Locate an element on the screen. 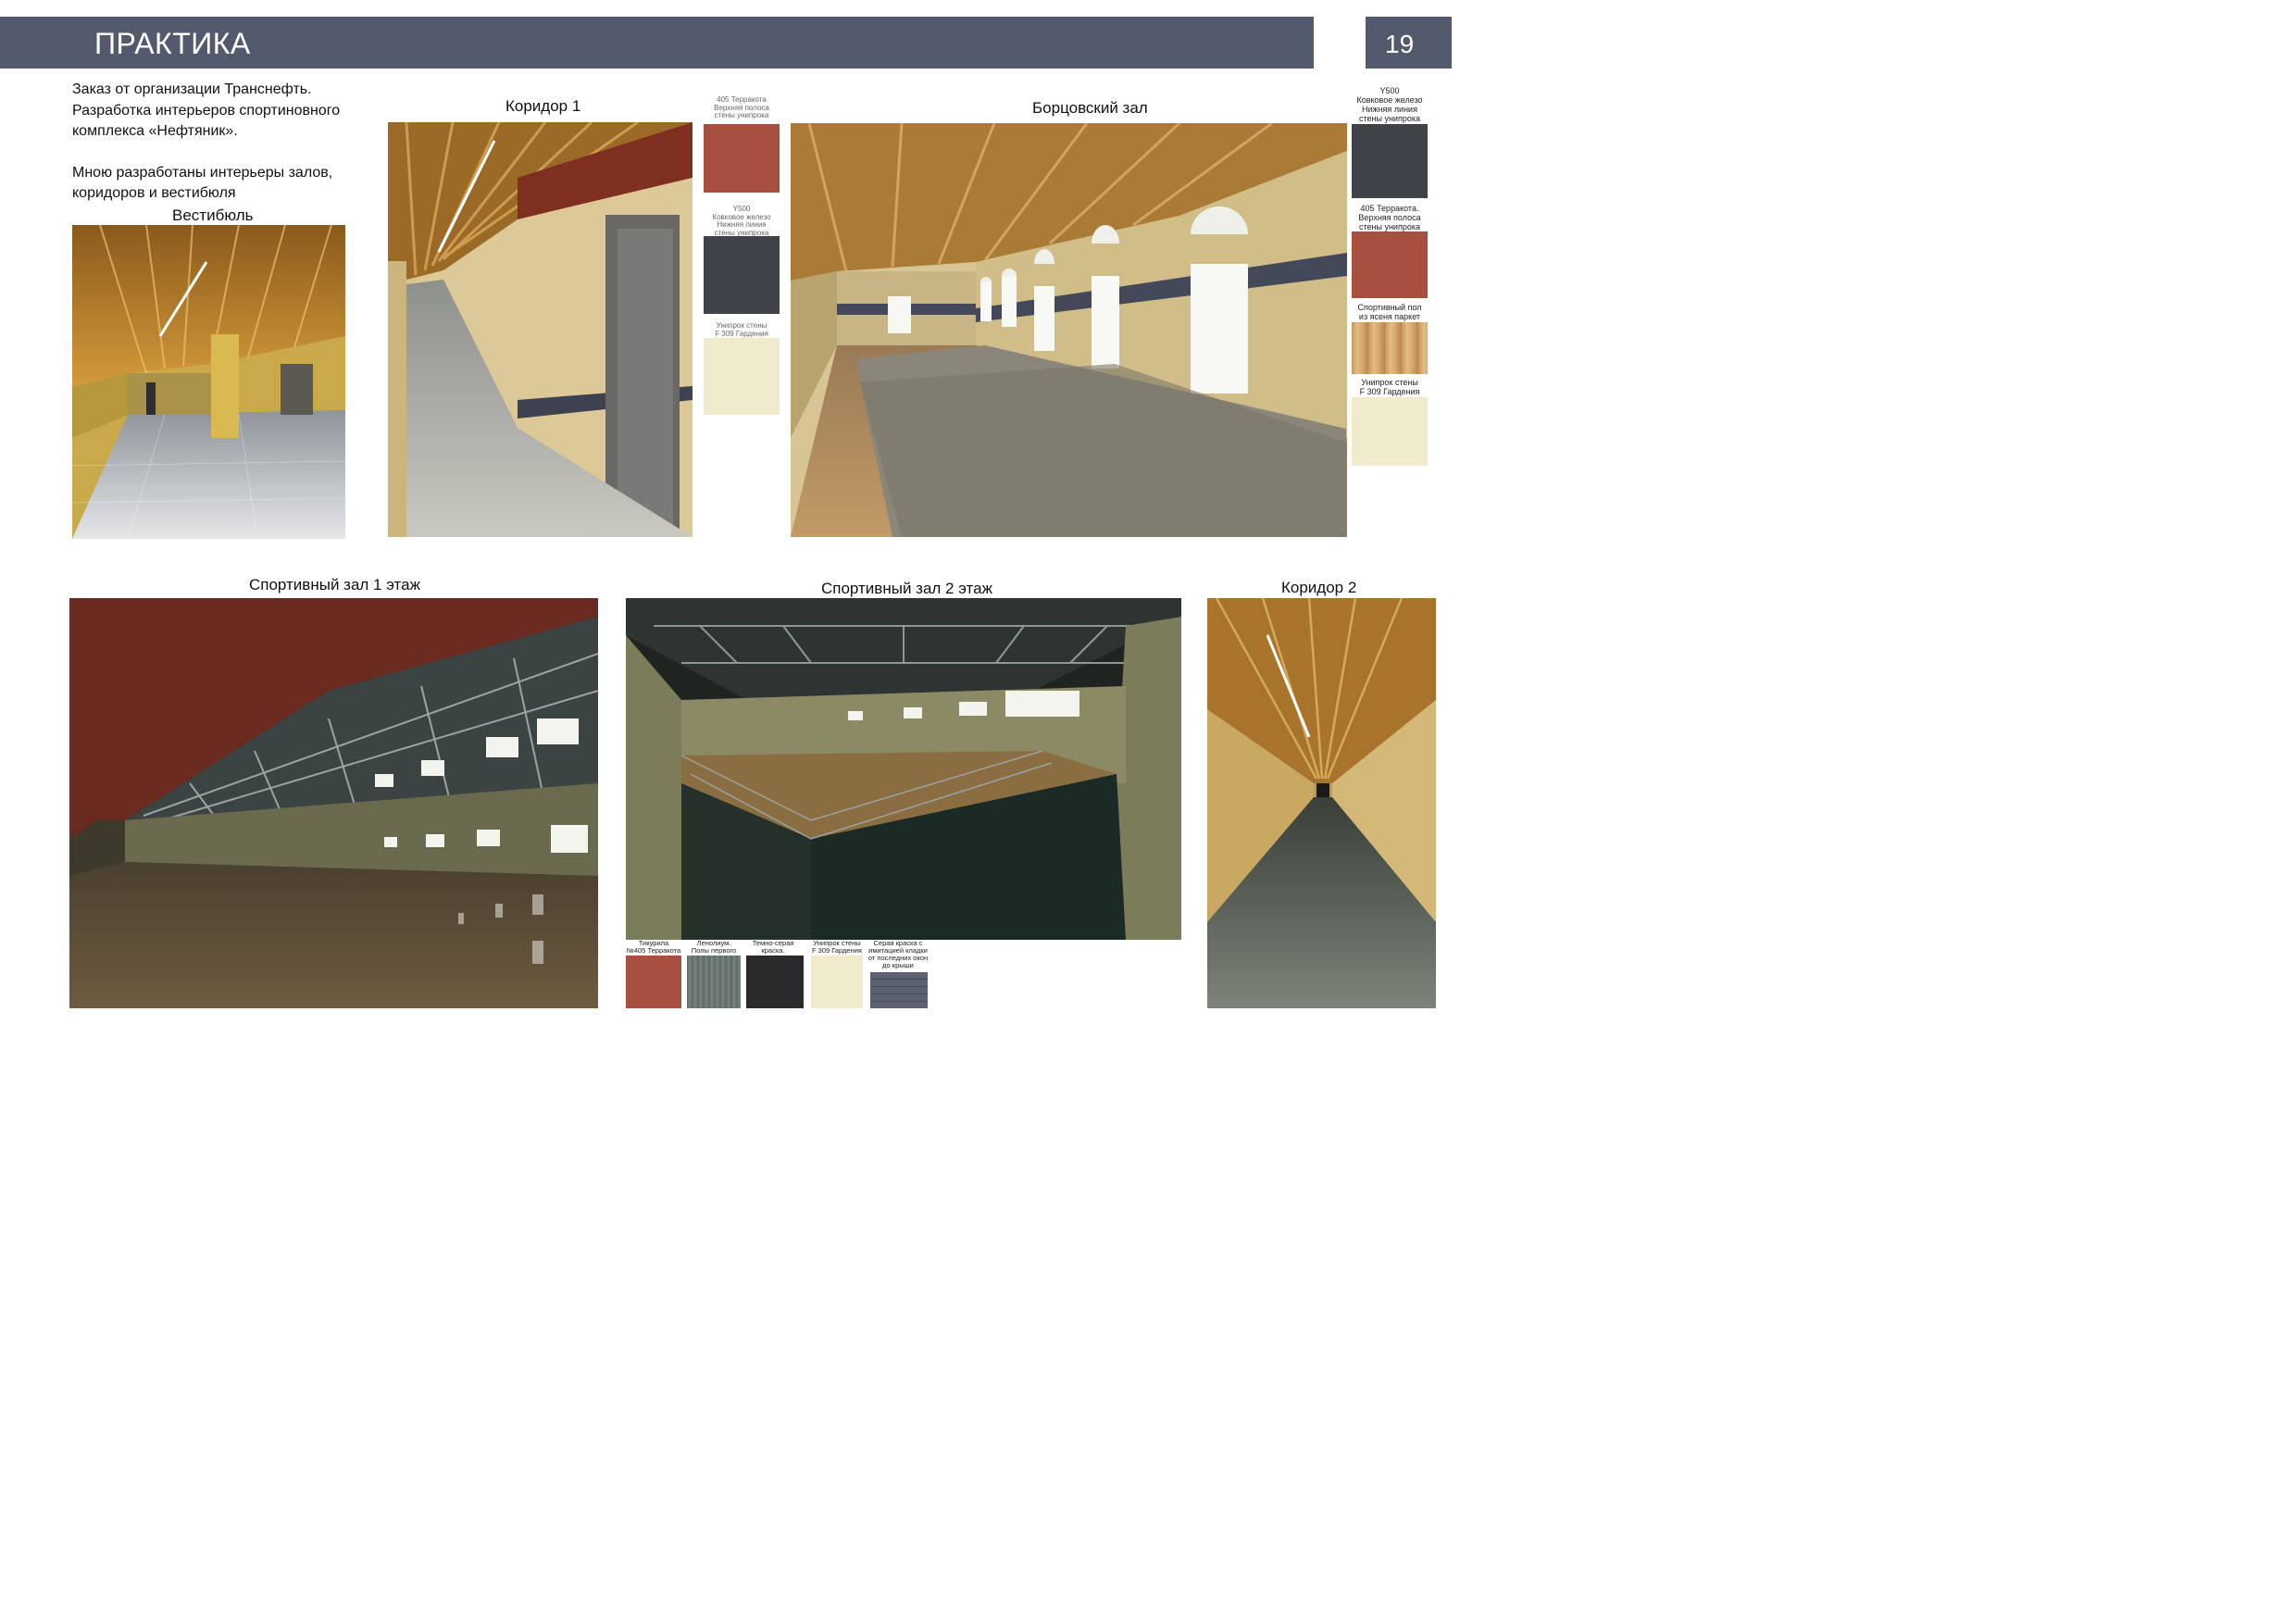 The height and width of the screenshot is (1624, 2296). caption-corridor2: Коридор 2 is located at coordinates (1319, 587).